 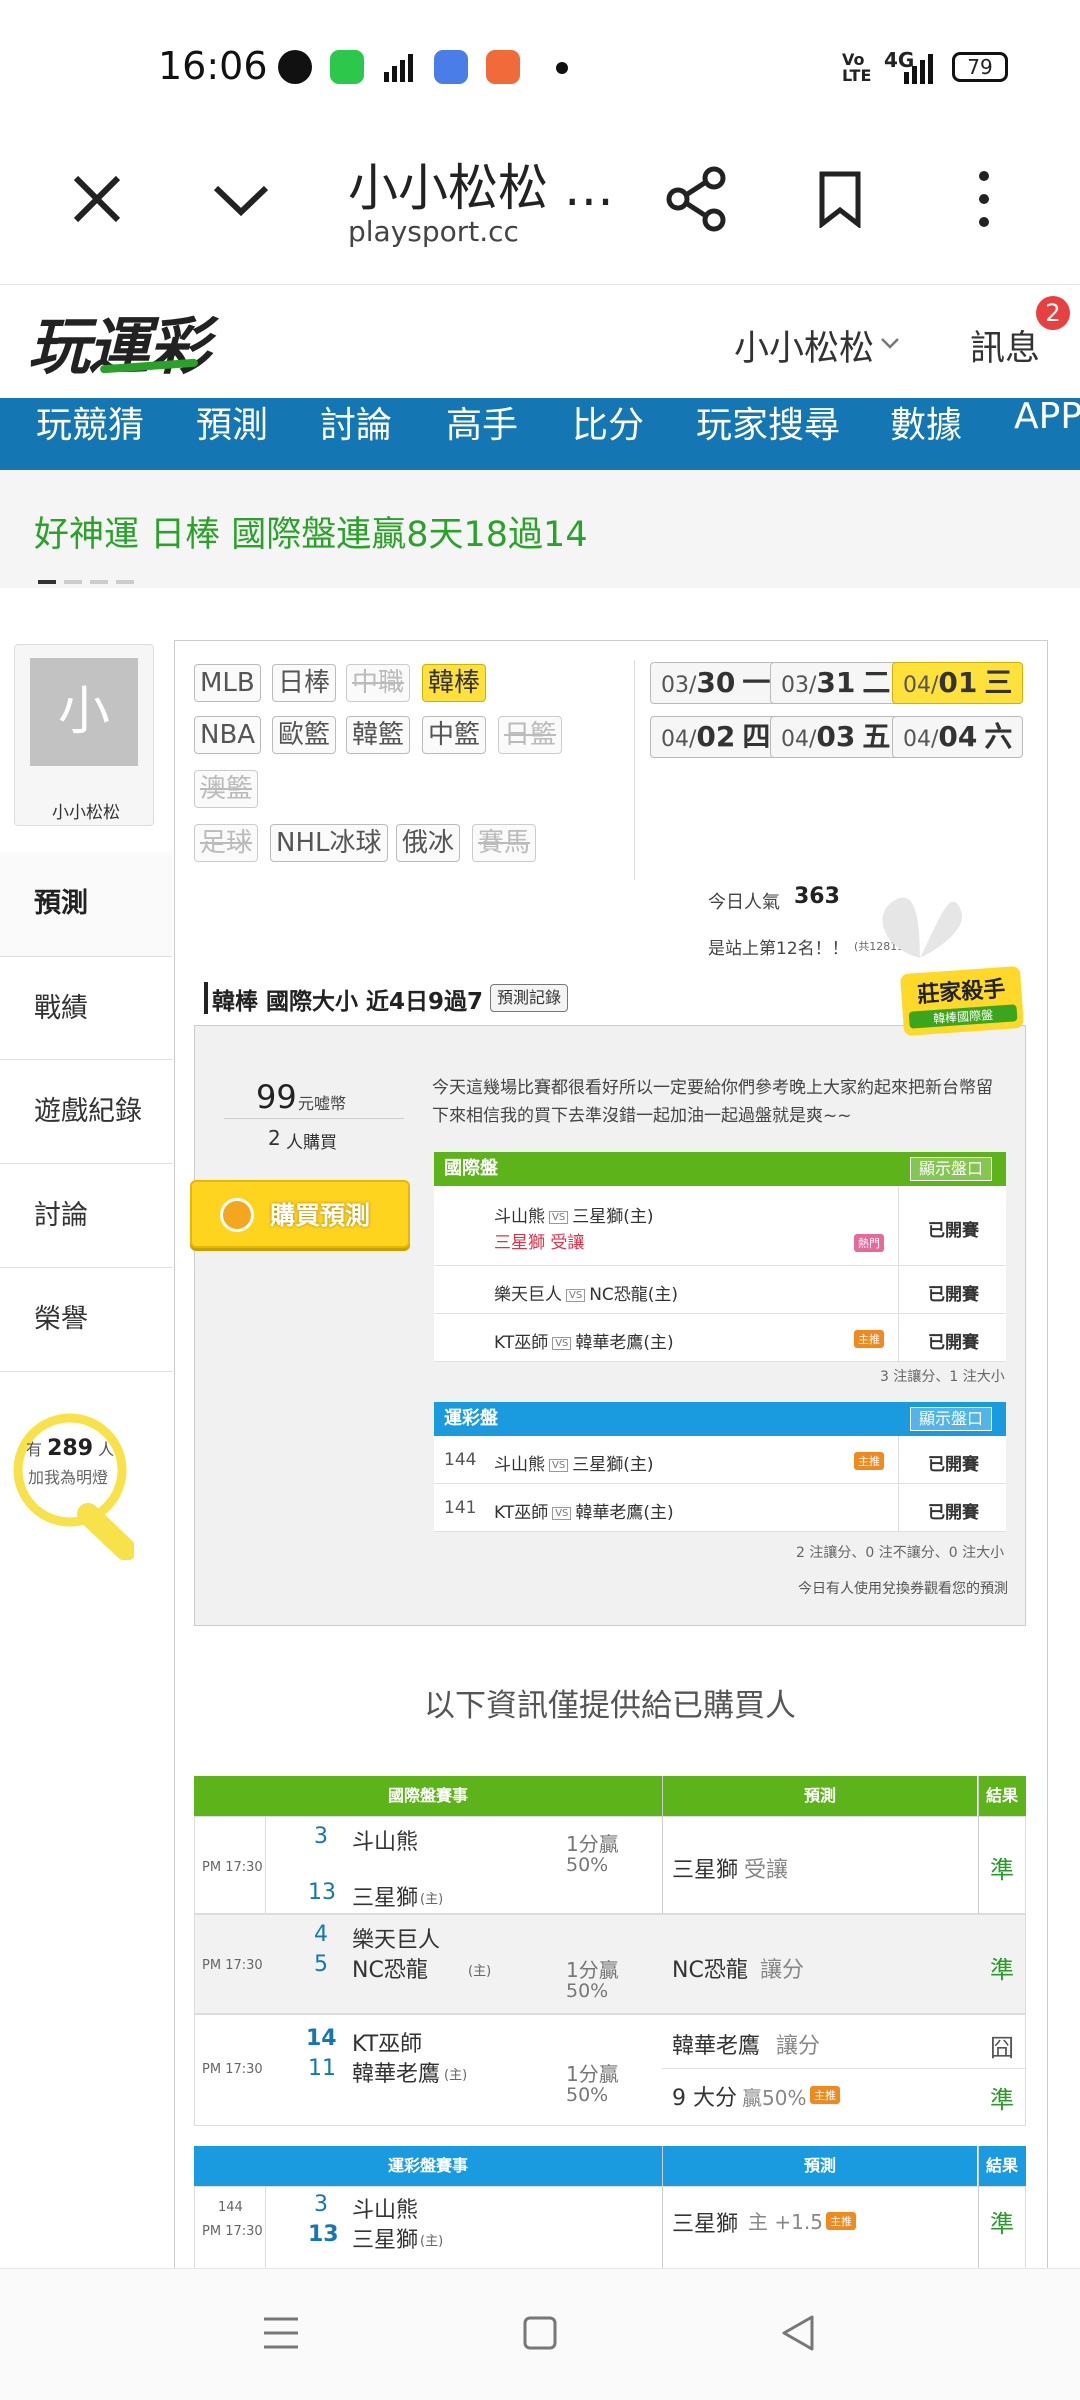 What do you see at coordinates (84, 712) in the screenshot?
I see `avatar: 小` at bounding box center [84, 712].